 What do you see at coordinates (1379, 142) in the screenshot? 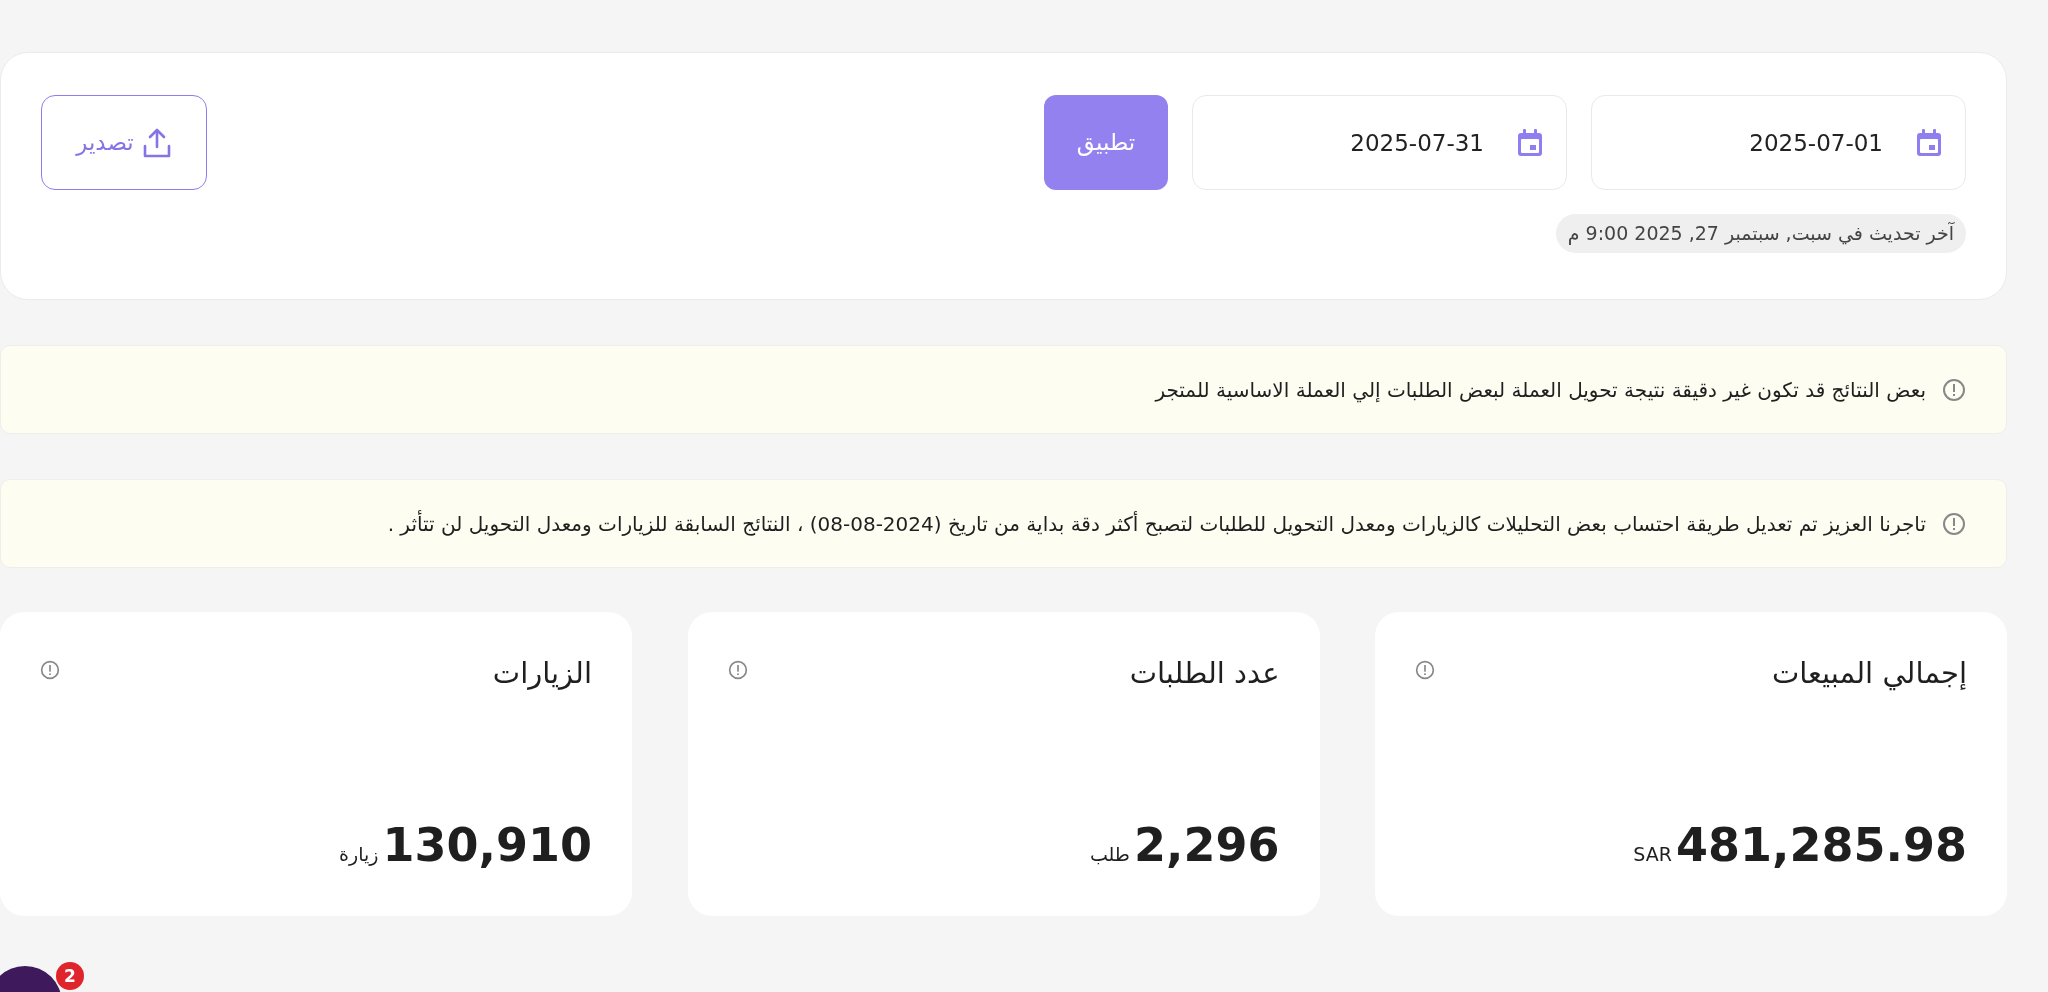
I see `date-field: 2025-07-31` at bounding box center [1379, 142].